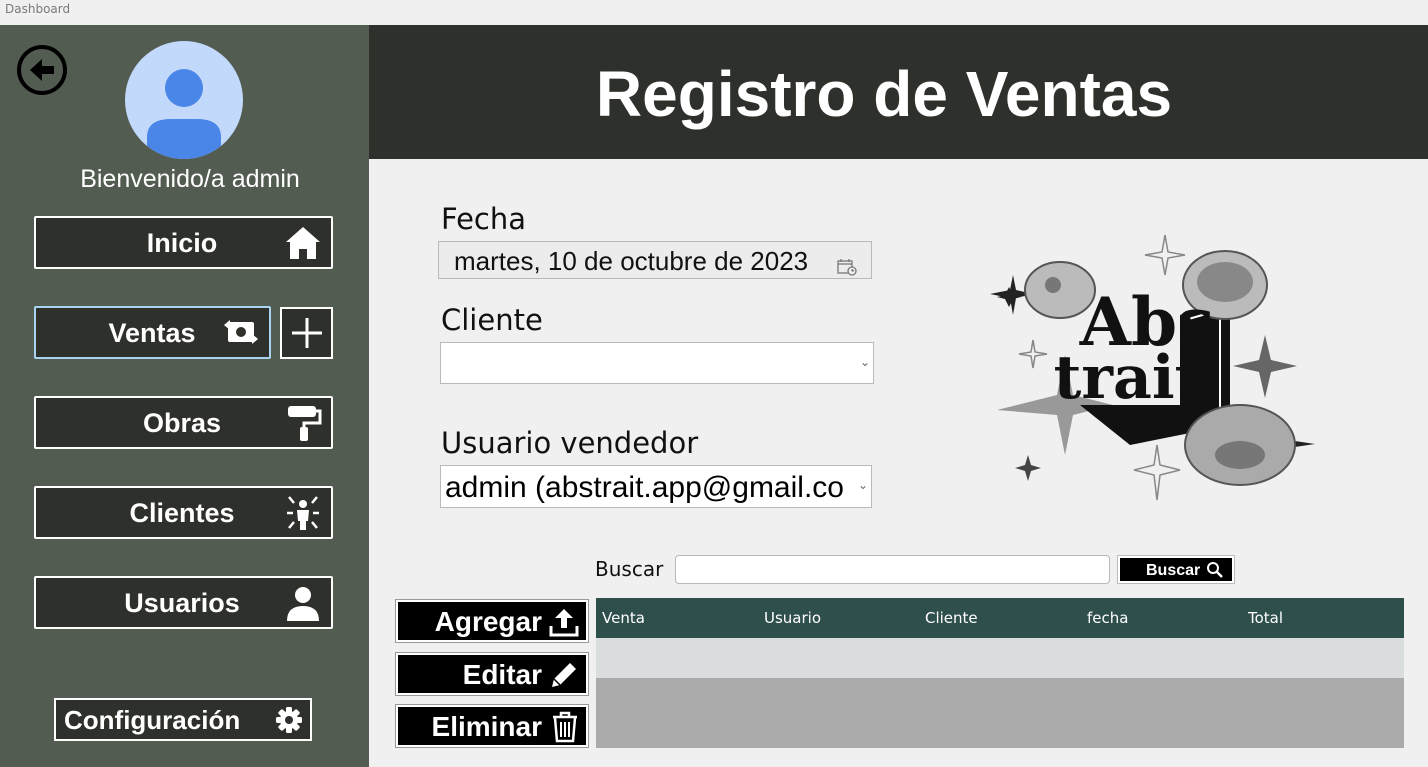  Describe the element at coordinates (1265, 618) in the screenshot. I see `column-header-total: Total` at that location.